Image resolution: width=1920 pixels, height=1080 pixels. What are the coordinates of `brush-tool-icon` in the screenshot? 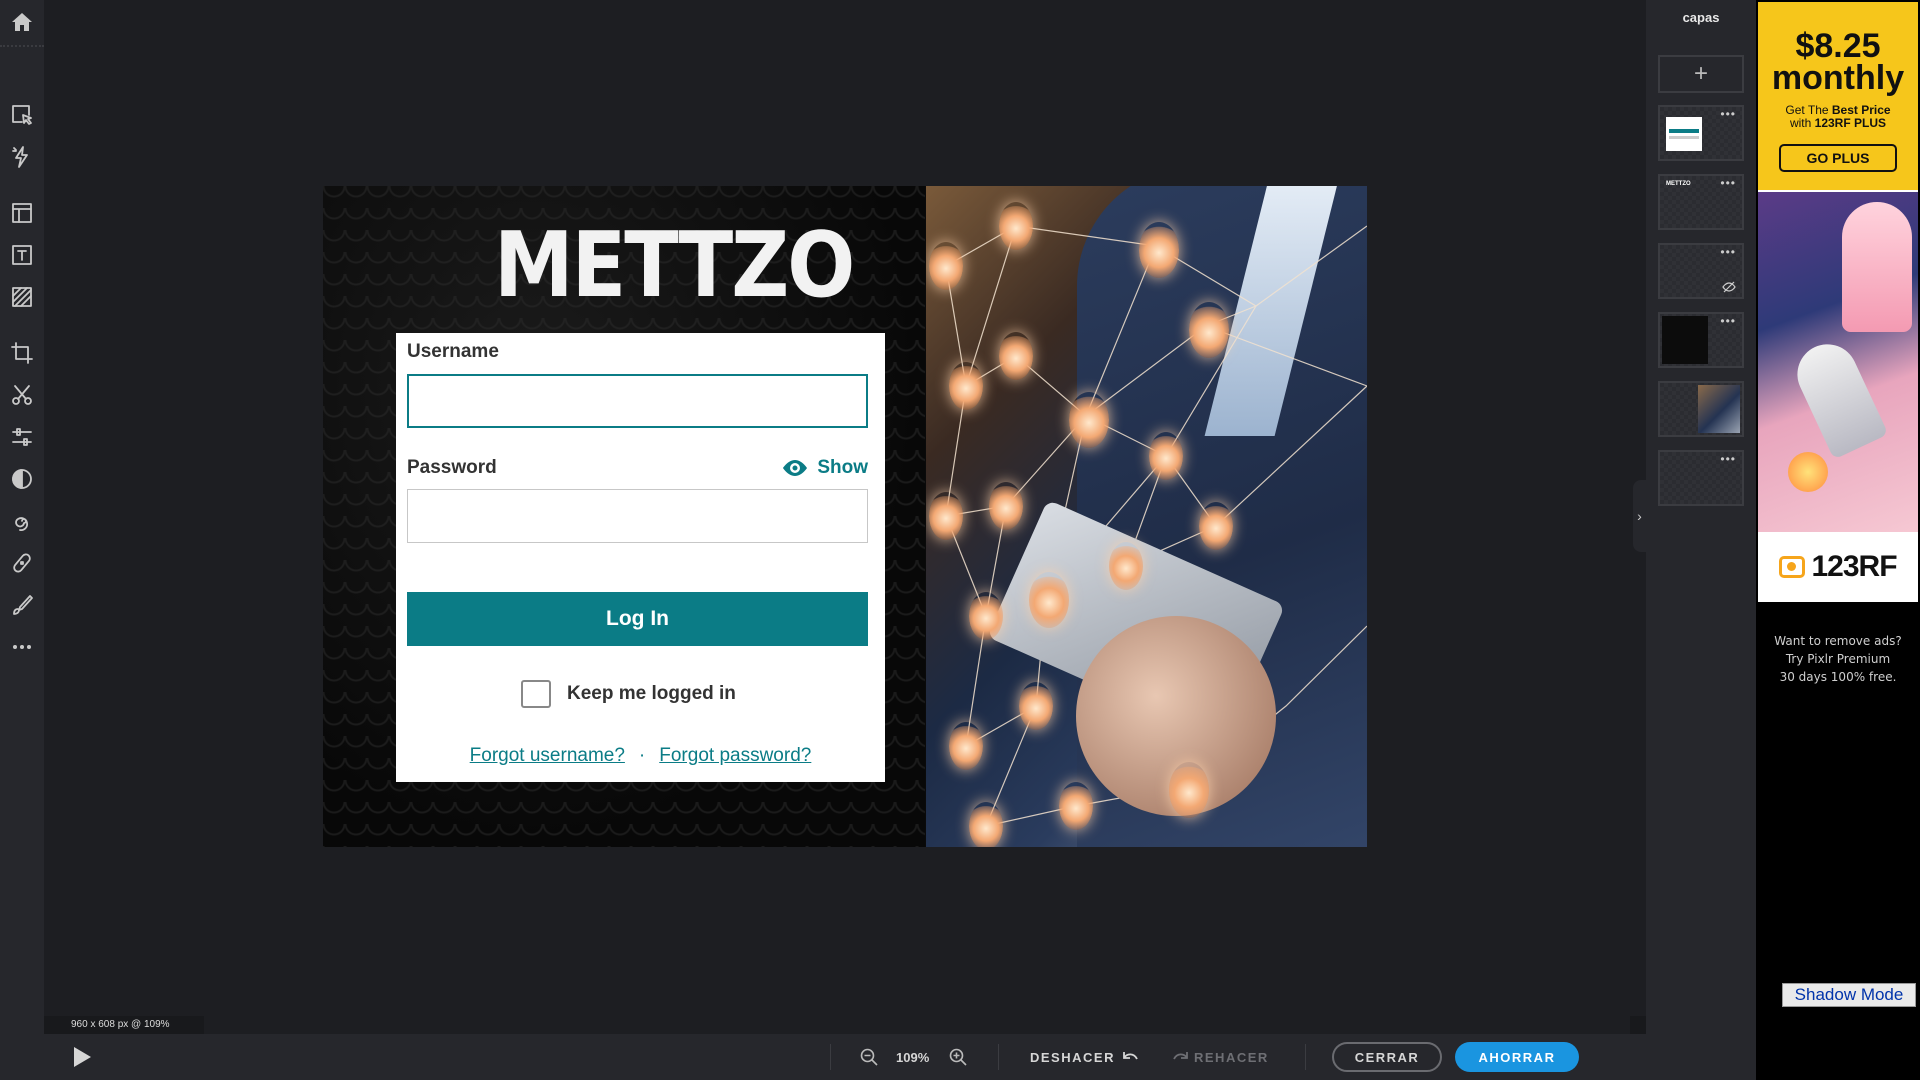 It's located at (22, 605).